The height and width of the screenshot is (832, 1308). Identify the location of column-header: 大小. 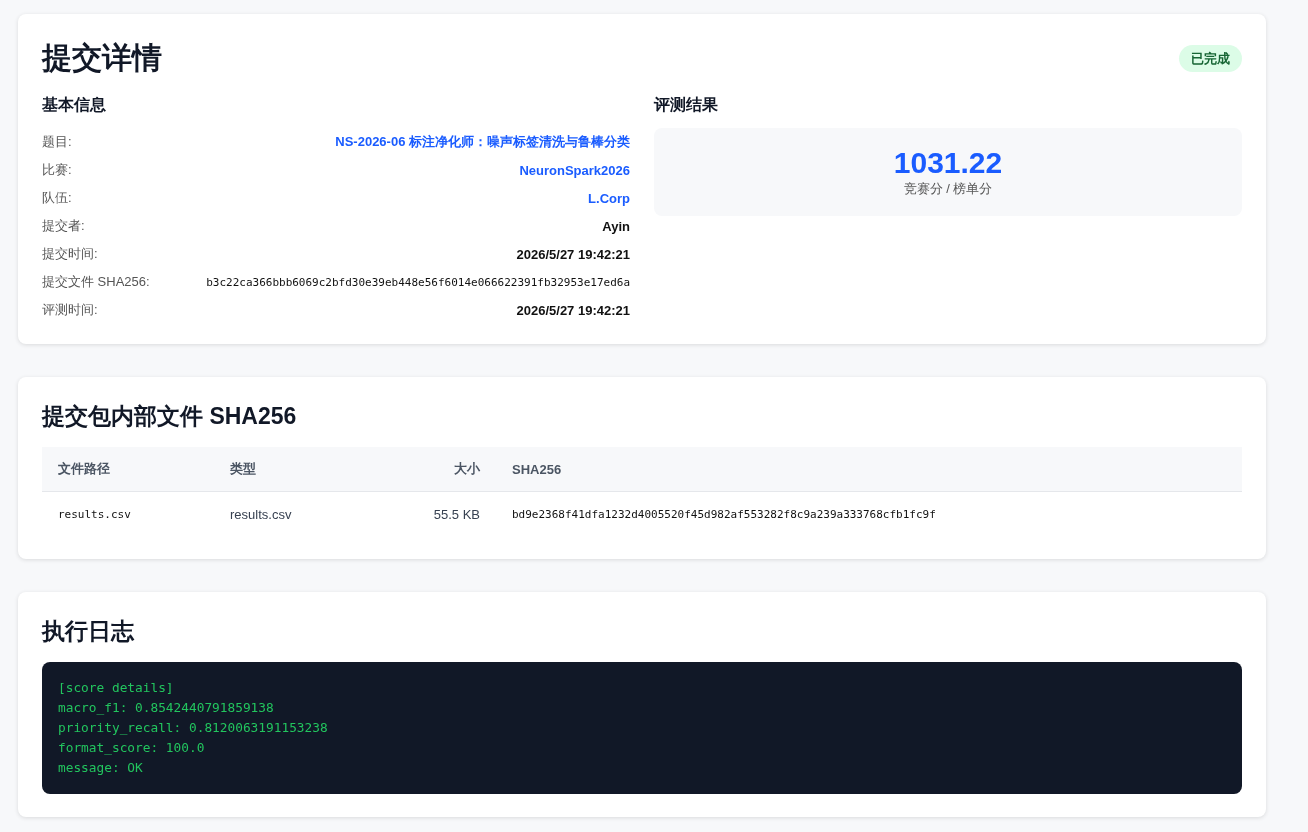
(441, 469).